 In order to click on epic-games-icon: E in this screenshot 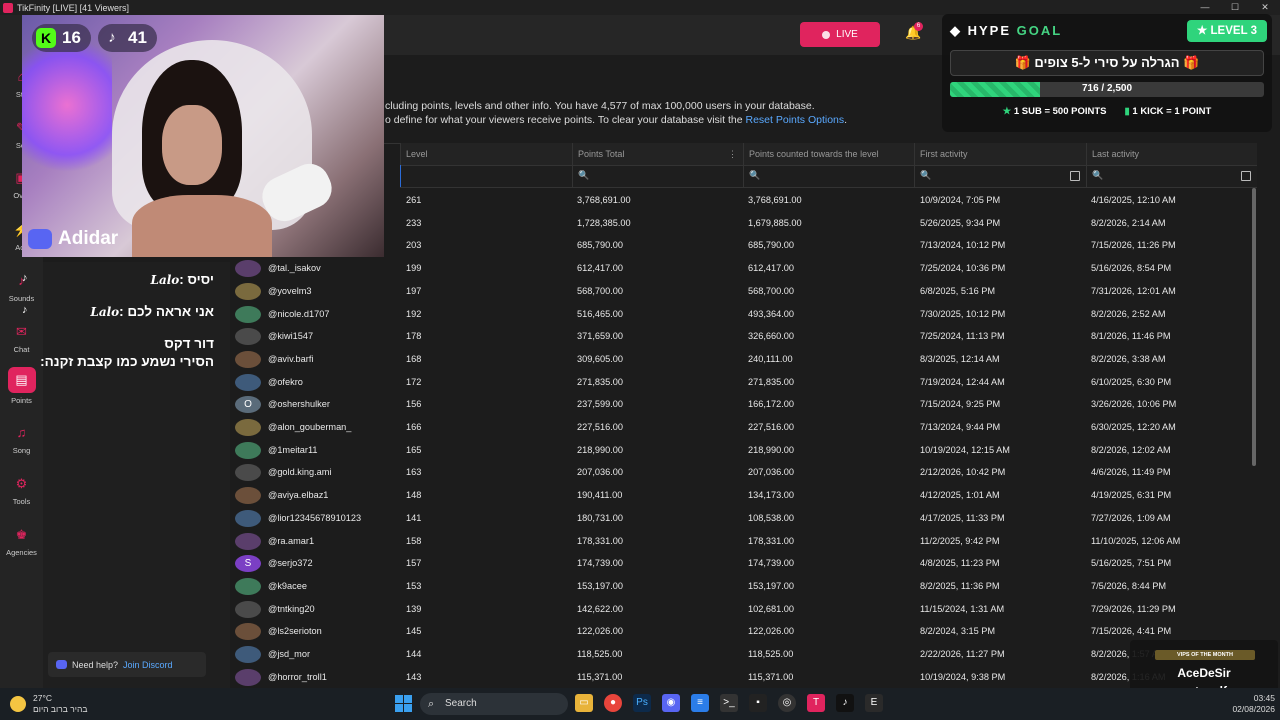, I will do `click(874, 703)`.